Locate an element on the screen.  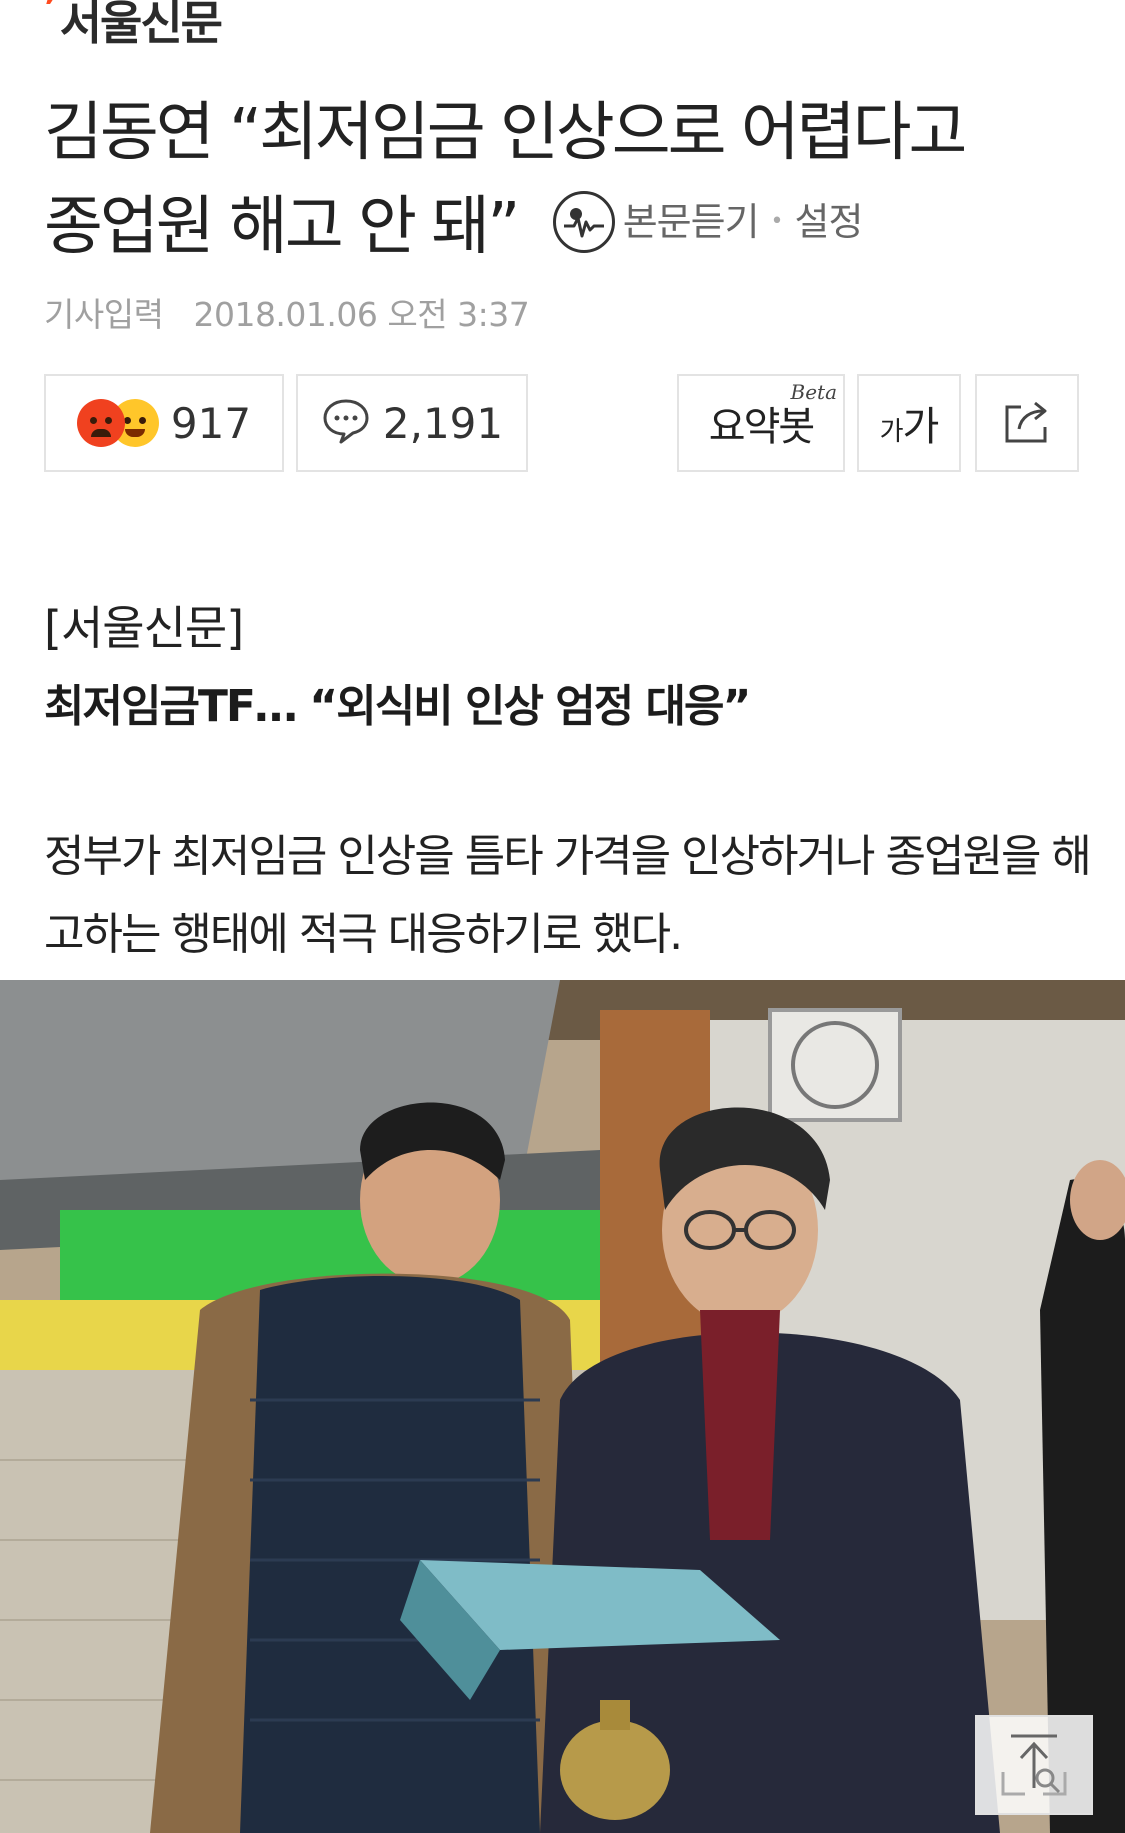
article-subheading: 최저임금TF… “외식비 인상 엄정 대응” is located at coordinates (397, 706).